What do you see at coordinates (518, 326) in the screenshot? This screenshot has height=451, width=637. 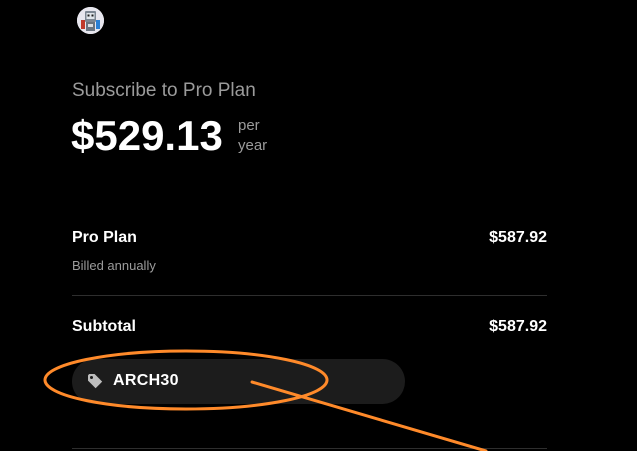 I see `subtotal-value: $587.92` at bounding box center [518, 326].